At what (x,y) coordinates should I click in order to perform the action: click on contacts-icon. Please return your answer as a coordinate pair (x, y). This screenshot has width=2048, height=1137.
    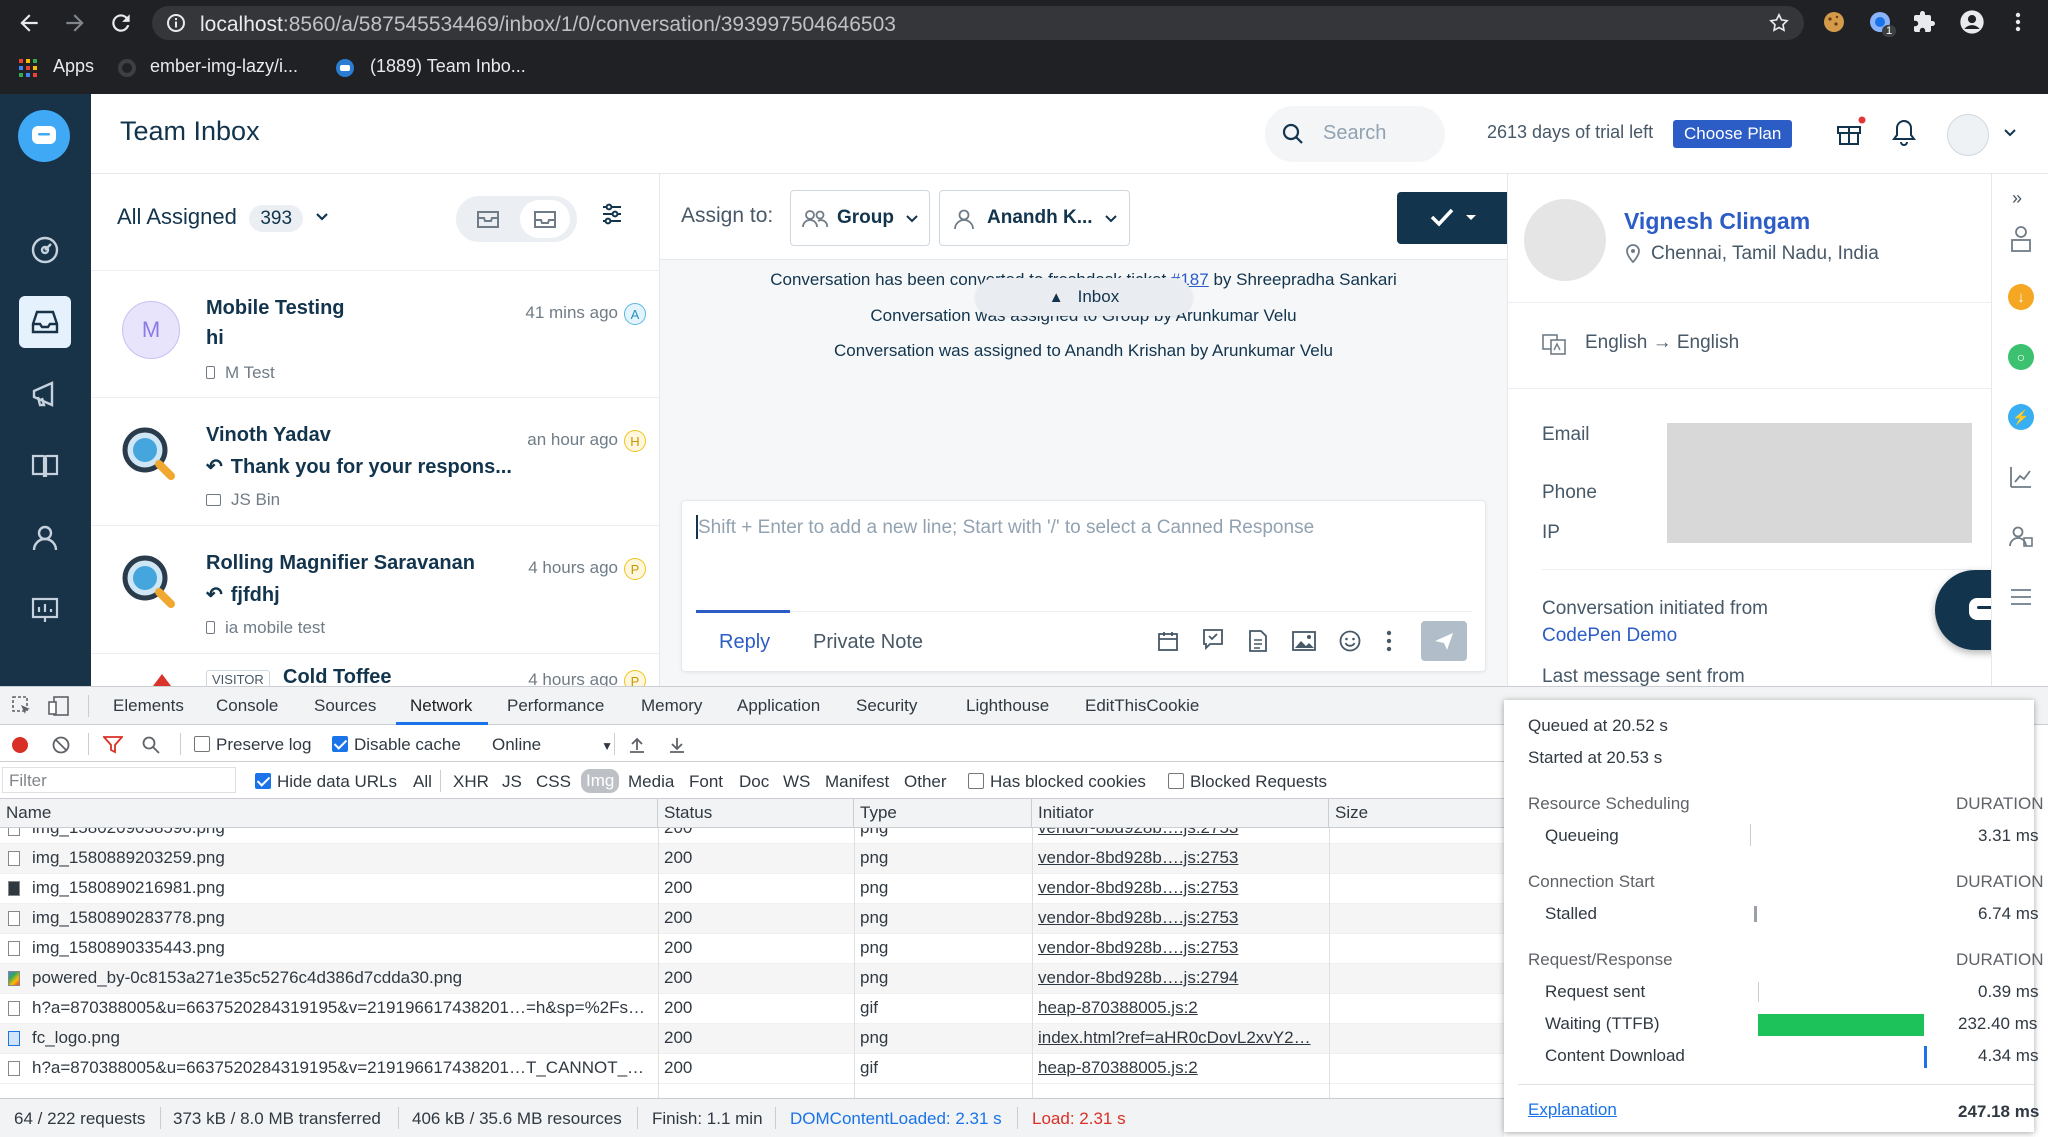
    Looking at the image, I should click on (45, 538).